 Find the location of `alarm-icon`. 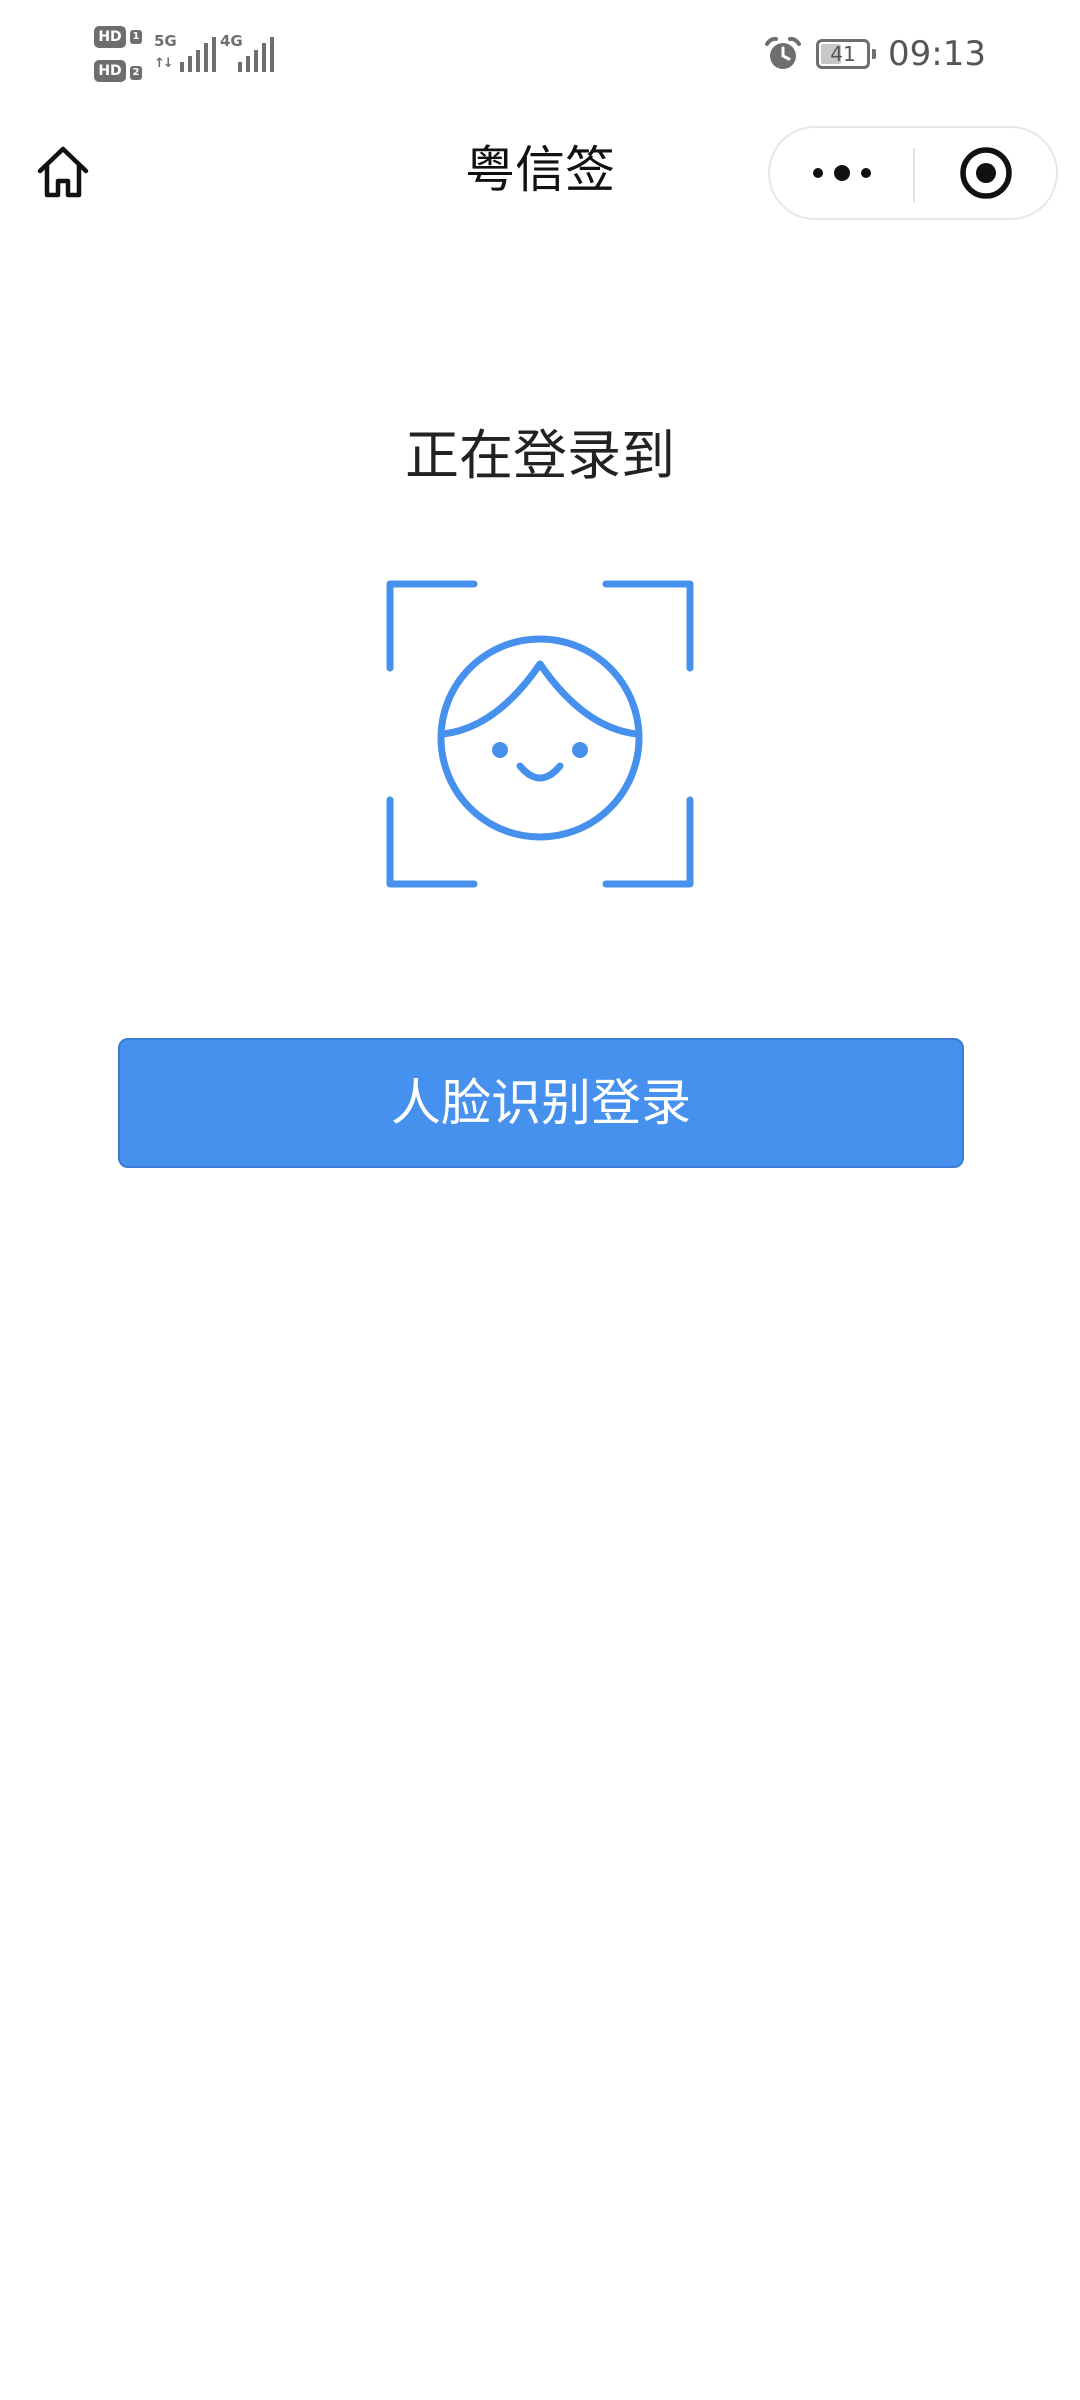

alarm-icon is located at coordinates (783, 52).